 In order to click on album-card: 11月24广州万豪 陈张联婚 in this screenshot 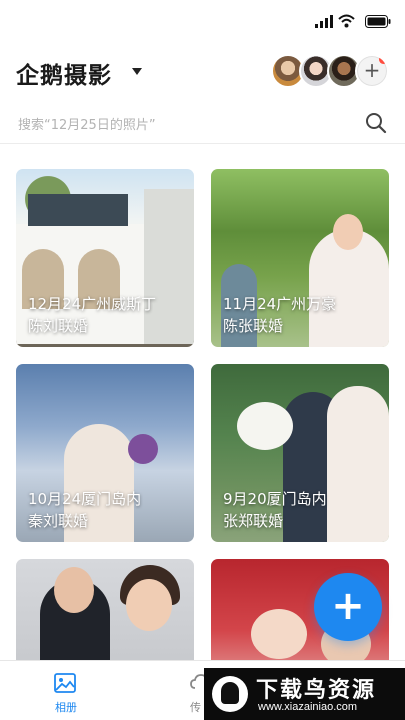, I will do `click(300, 258)`.